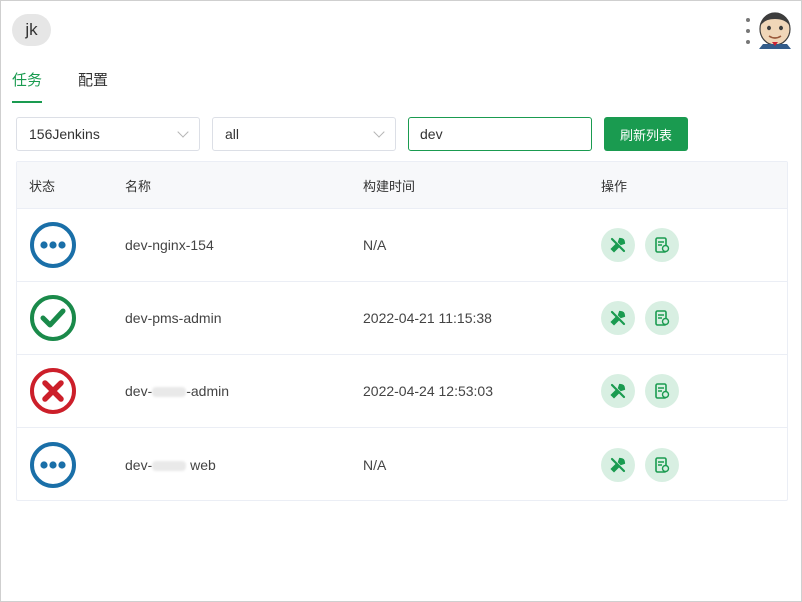 The width and height of the screenshot is (802, 602). What do you see at coordinates (64, 134) in the screenshot?
I see `server-select-value: 156Jenkins` at bounding box center [64, 134].